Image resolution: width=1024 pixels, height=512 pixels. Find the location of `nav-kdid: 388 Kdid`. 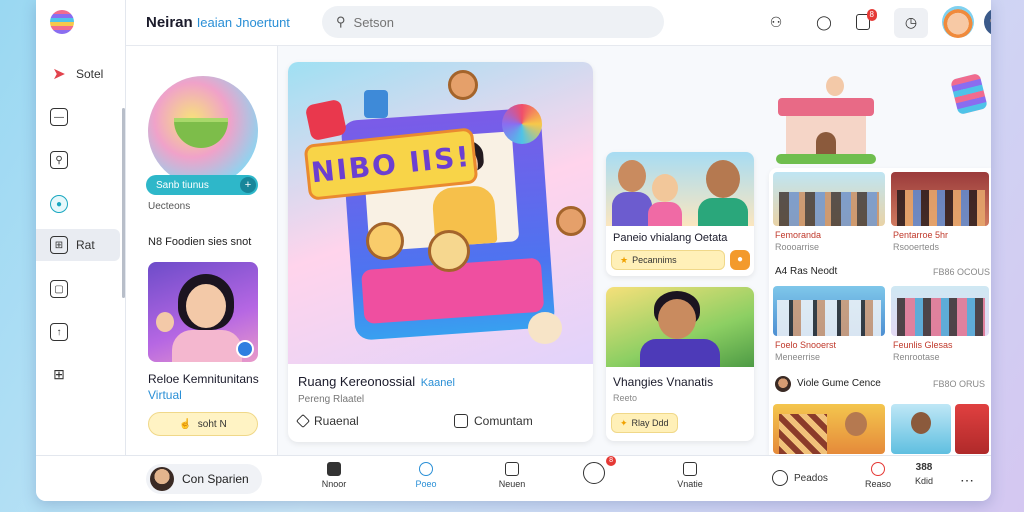

nav-kdid: 388 Kdid is located at coordinates (924, 480).